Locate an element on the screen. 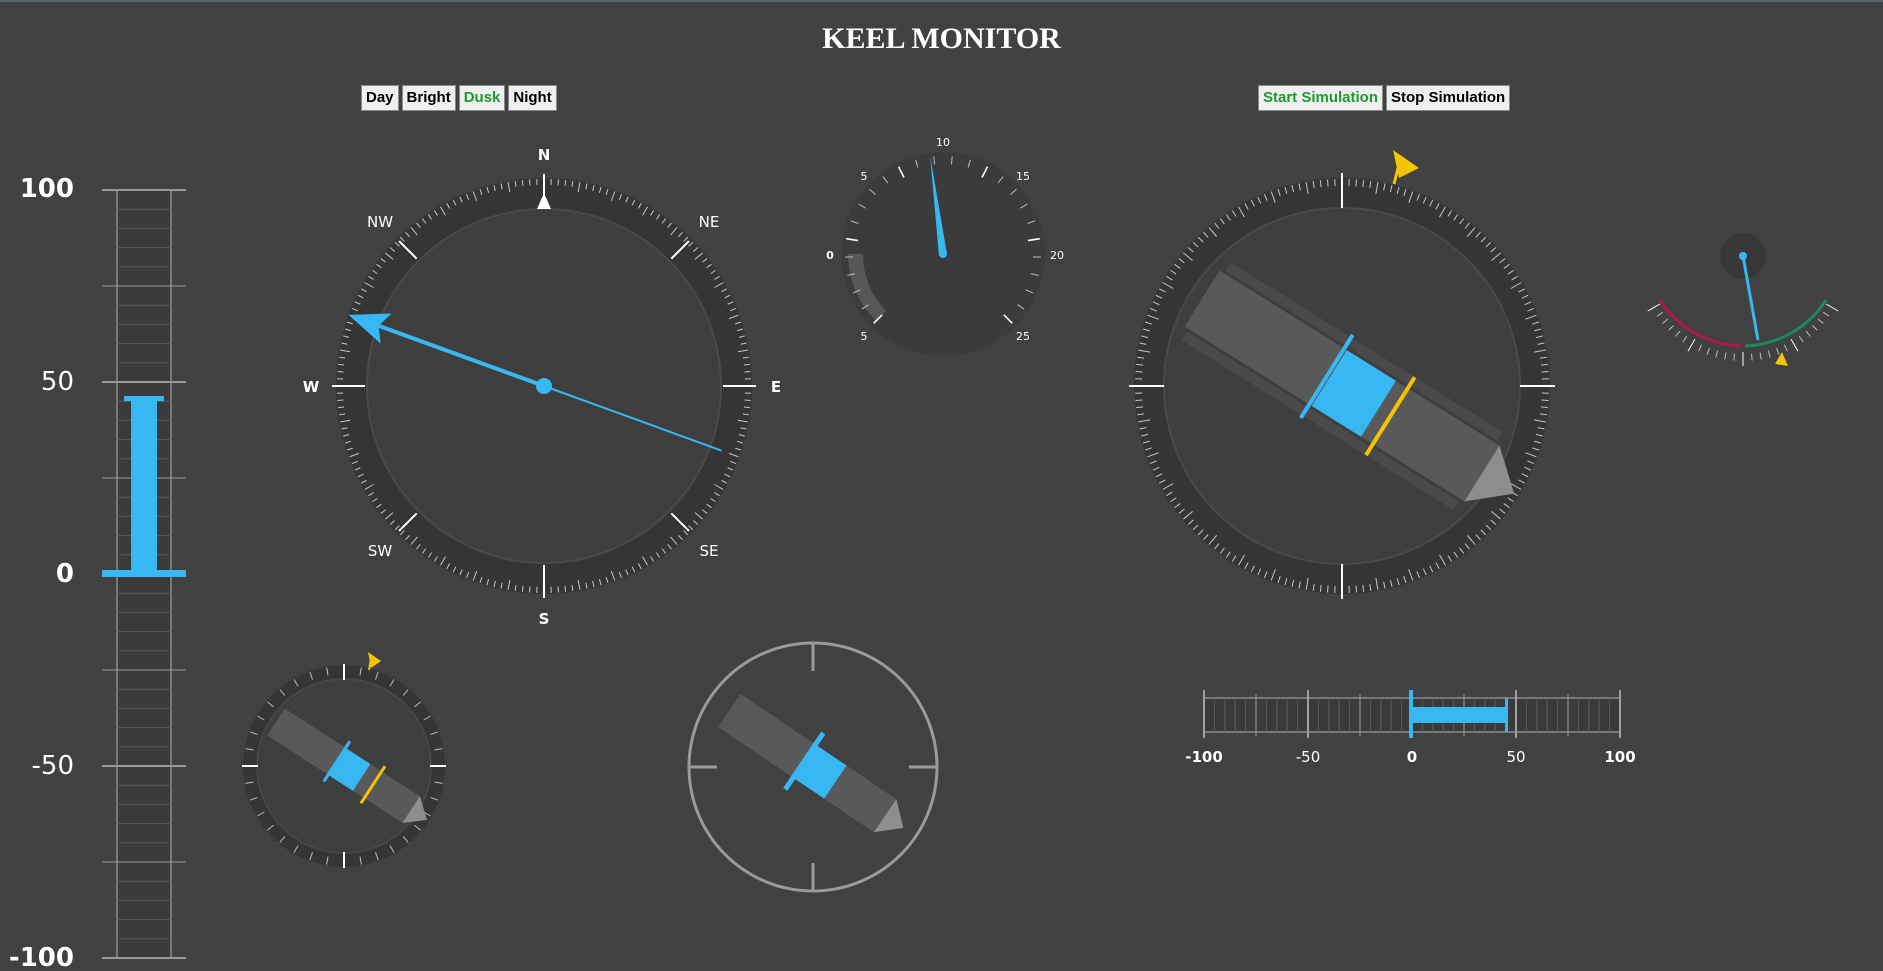 This screenshot has width=1883, height=971. hbar-label-minus-50: -50 is located at coordinates (1308, 757).